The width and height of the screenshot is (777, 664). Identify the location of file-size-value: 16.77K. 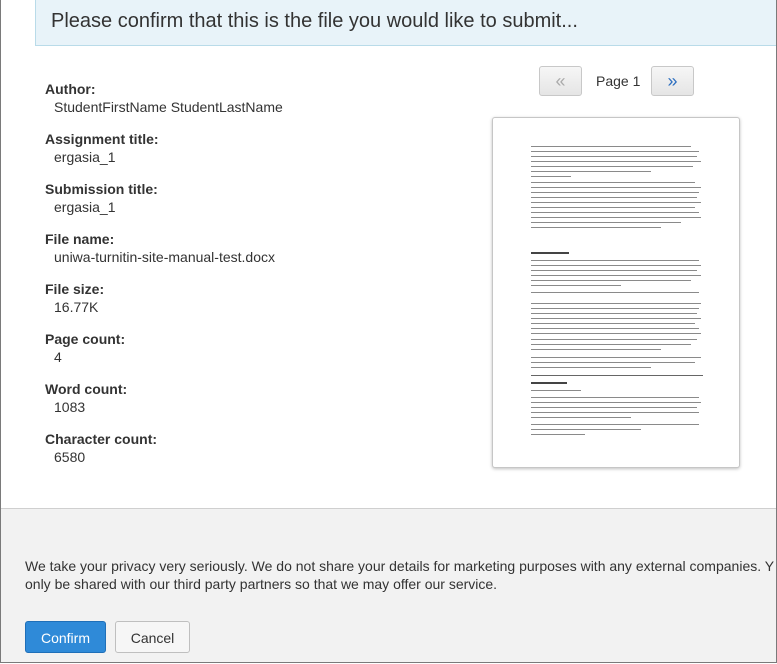
(76, 307).